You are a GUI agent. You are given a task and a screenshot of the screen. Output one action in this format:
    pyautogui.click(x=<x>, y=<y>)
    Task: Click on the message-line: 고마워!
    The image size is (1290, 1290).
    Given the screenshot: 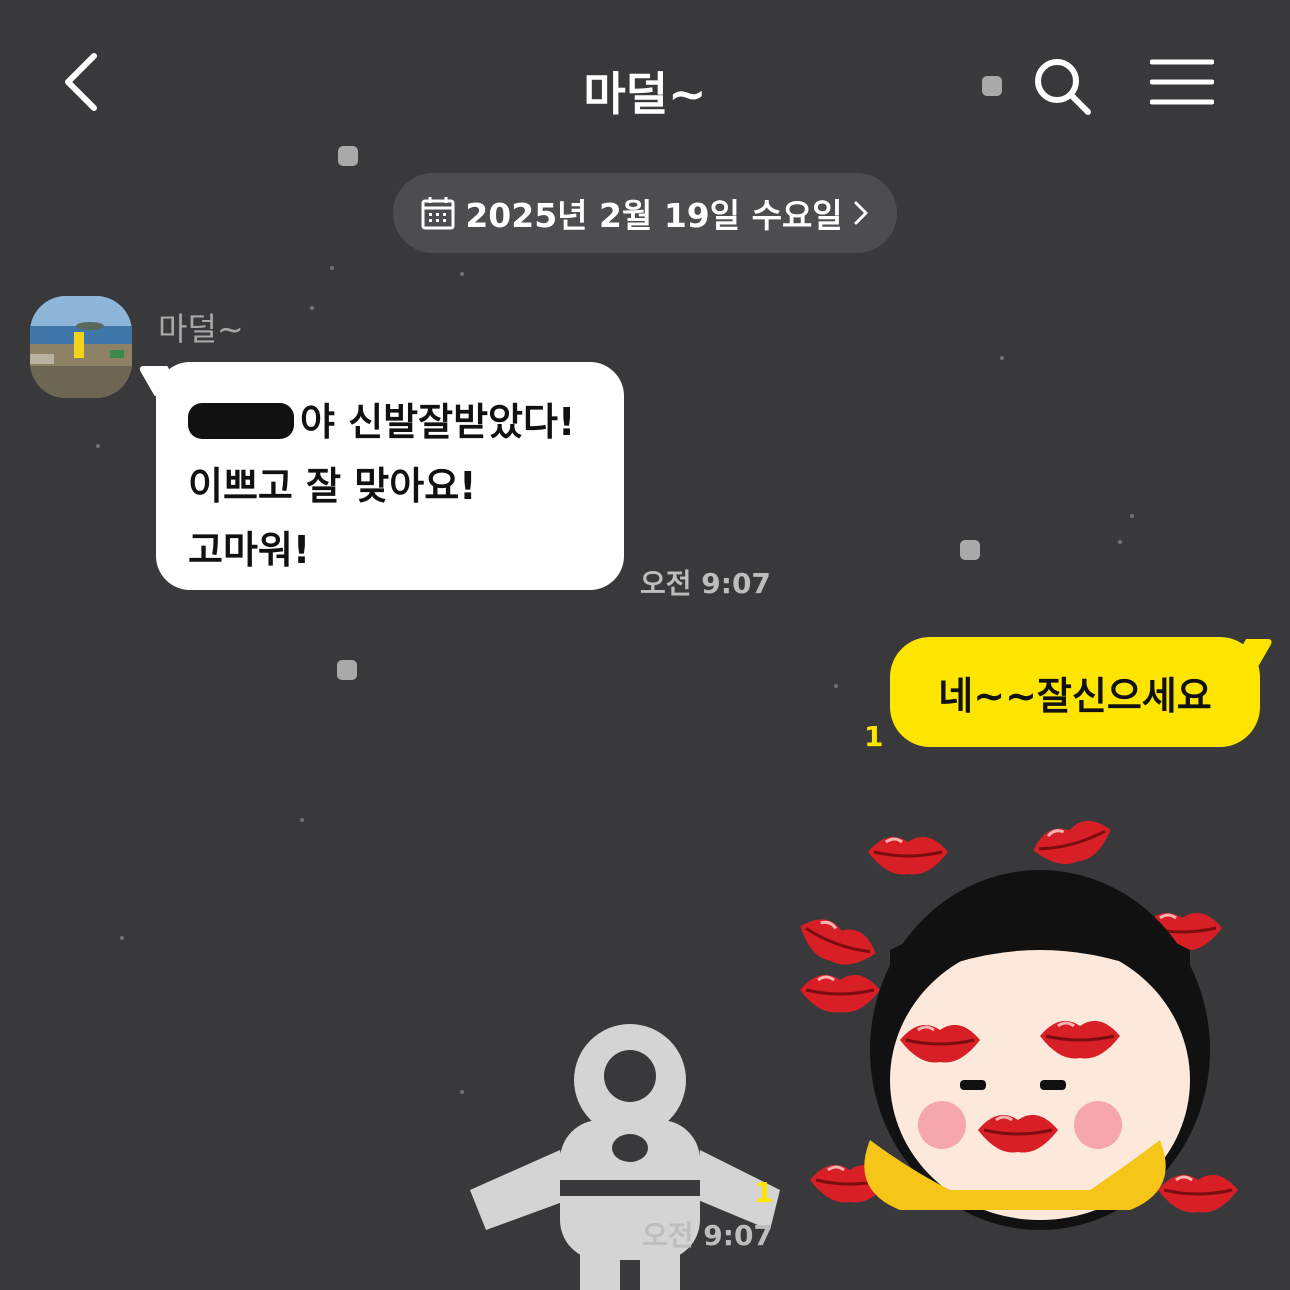 What is the action you would take?
    pyautogui.click(x=249, y=550)
    